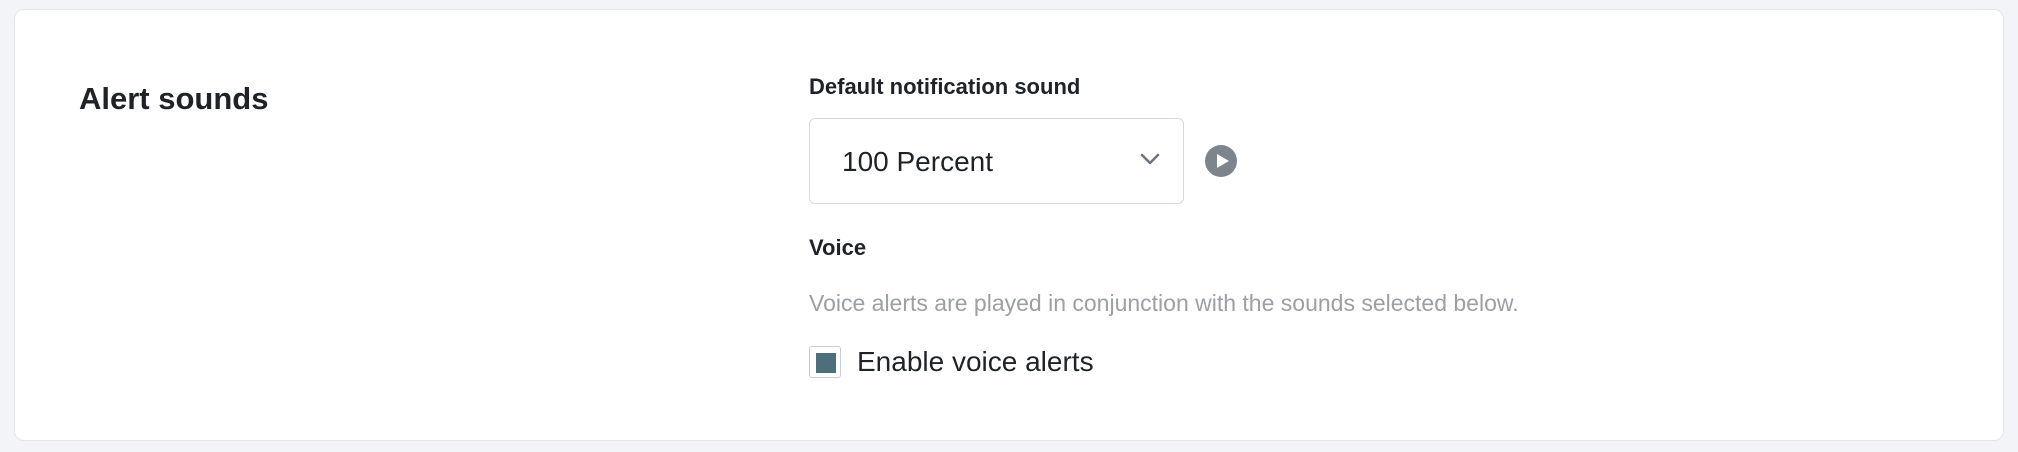  Describe the element at coordinates (917, 161) in the screenshot. I see `notification-sound-value: 100 Percent` at that location.